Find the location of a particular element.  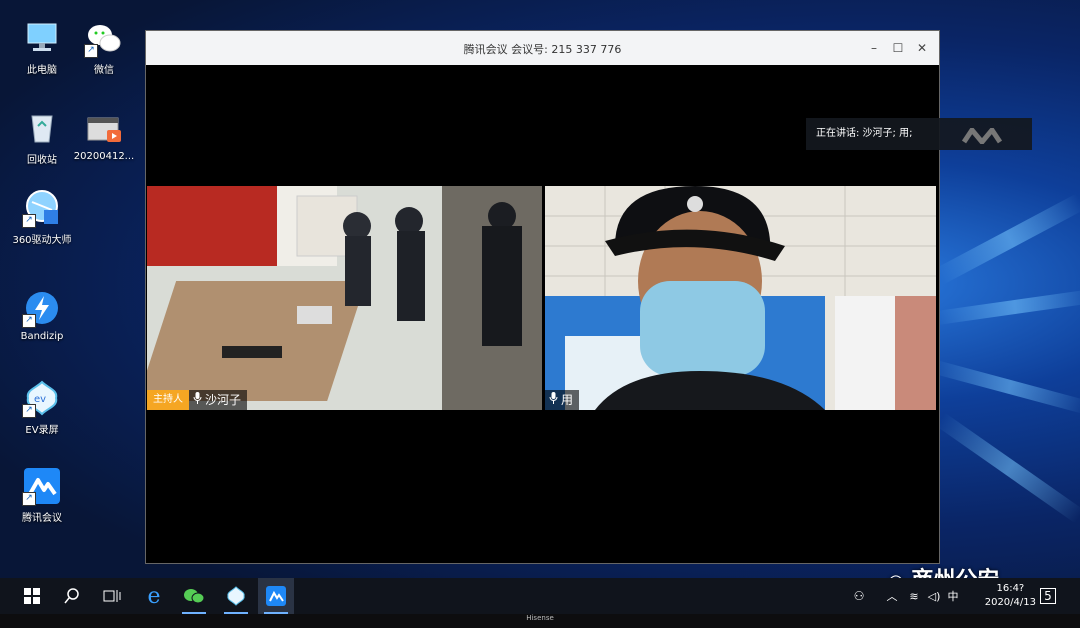

desktop-icon-label: 微信 is located at coordinates (104, 70).